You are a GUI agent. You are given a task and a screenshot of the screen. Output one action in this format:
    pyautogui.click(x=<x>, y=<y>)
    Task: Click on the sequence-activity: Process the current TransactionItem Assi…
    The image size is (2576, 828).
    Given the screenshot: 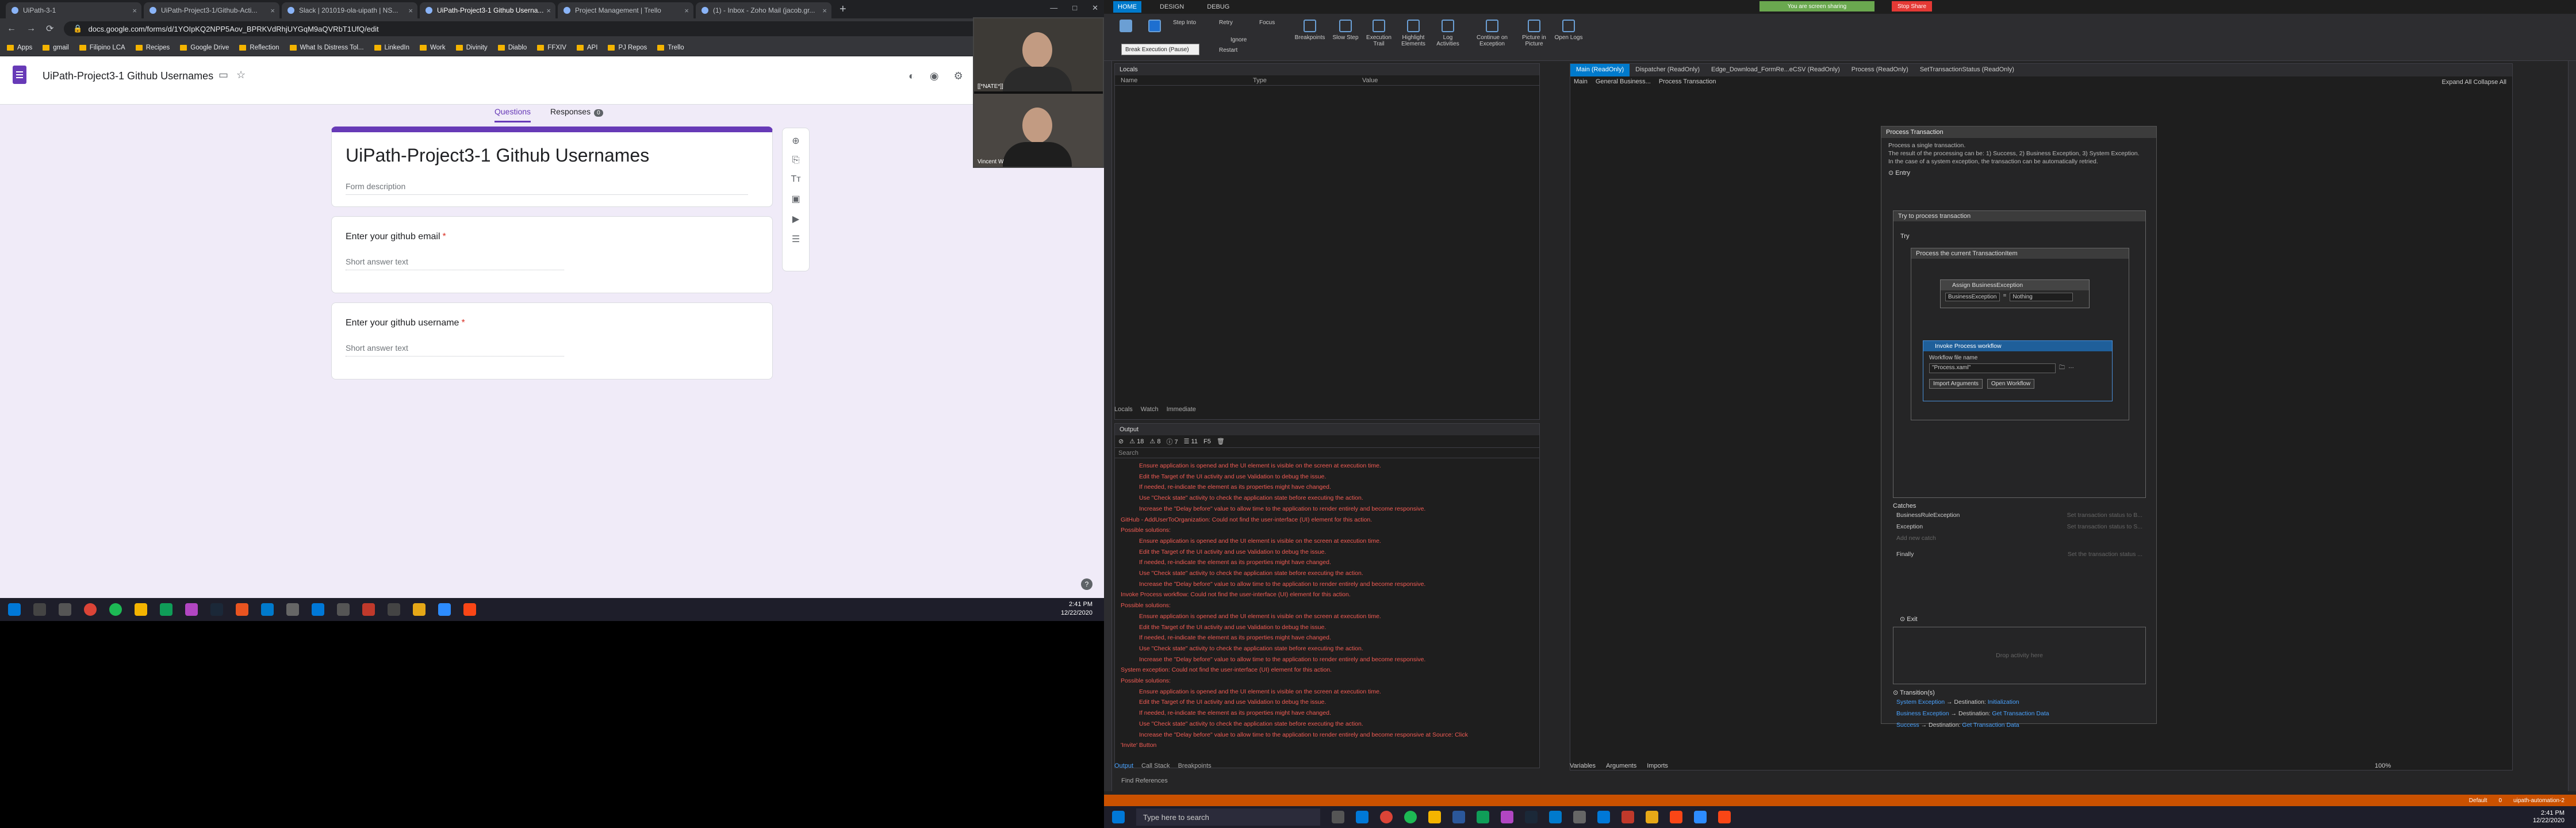 What is the action you would take?
    pyautogui.click(x=2020, y=334)
    